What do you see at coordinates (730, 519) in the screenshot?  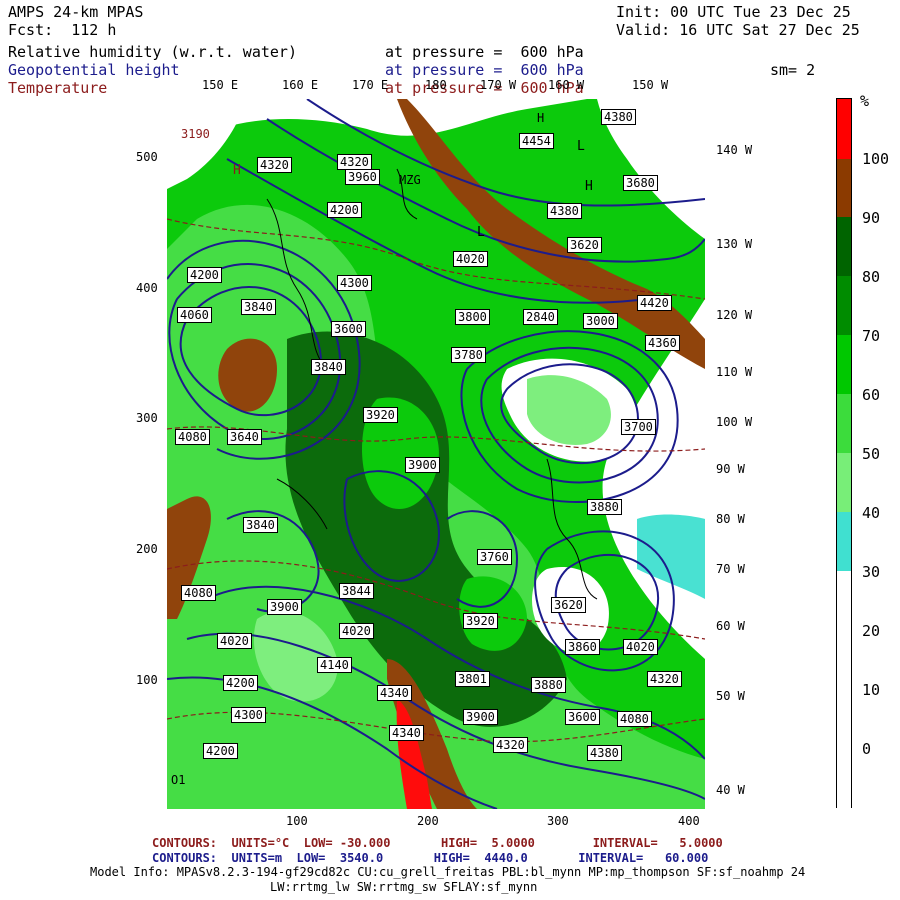 I see `lon-right-label: 80 W` at bounding box center [730, 519].